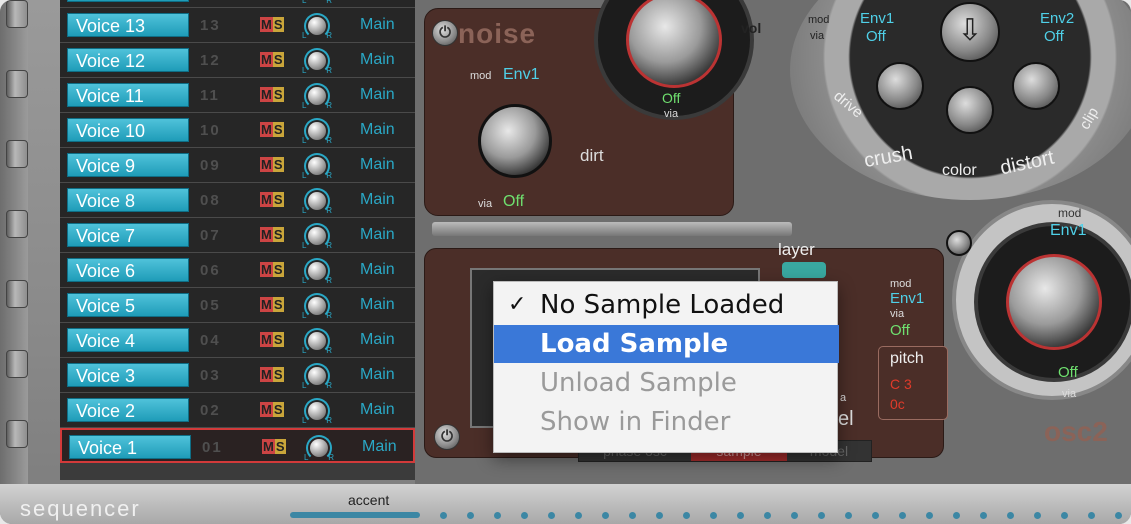 This screenshot has width=1131, height=524. Describe the element at coordinates (237, 95) in the screenshot. I see `voice-row: Voice 11 11 M S L R Main` at that location.